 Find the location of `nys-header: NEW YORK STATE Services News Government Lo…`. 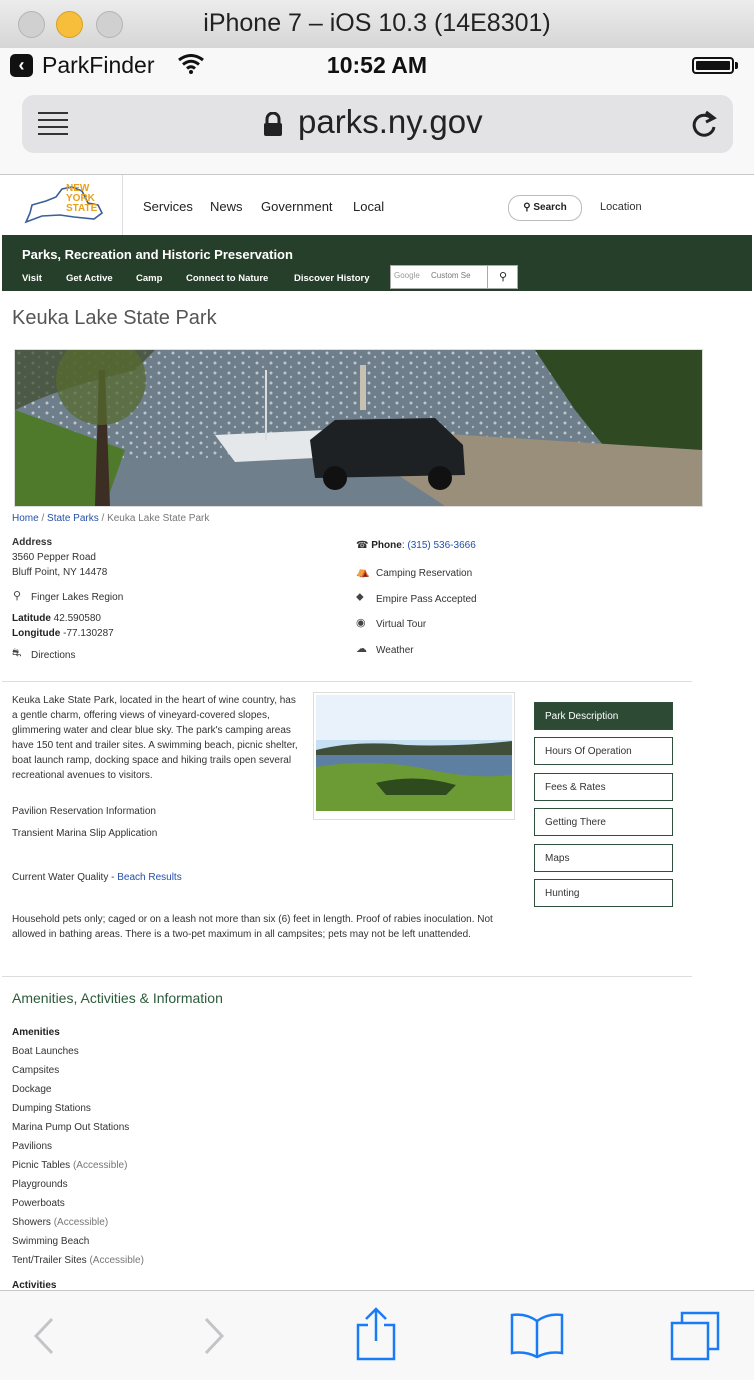

nys-header: NEW YORK STATE Services News Government Lo… is located at coordinates (377, 205).